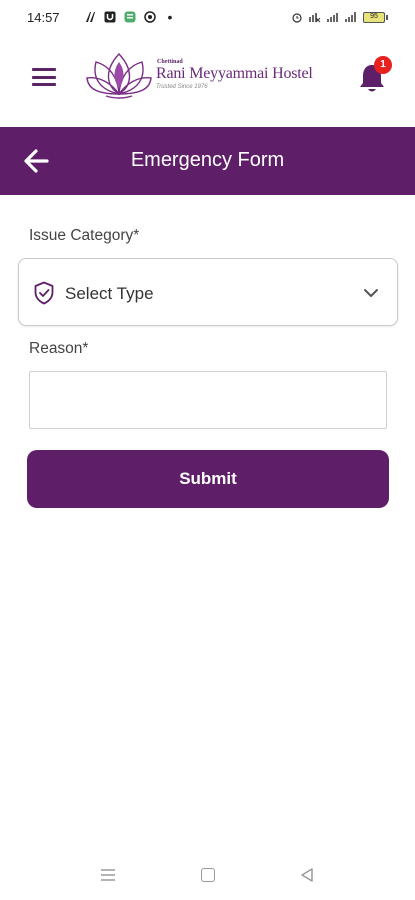 This screenshot has height=900, width=415. Describe the element at coordinates (110, 17) in the screenshot. I see `app-u-icon` at that location.